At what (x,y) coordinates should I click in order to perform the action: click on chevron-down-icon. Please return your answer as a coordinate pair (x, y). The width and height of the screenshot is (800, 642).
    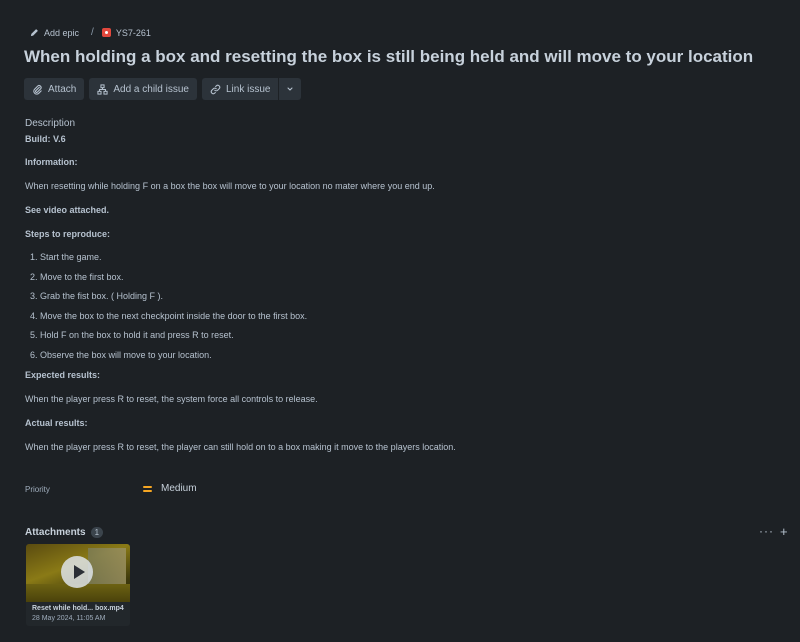
    Looking at the image, I should click on (290, 89).